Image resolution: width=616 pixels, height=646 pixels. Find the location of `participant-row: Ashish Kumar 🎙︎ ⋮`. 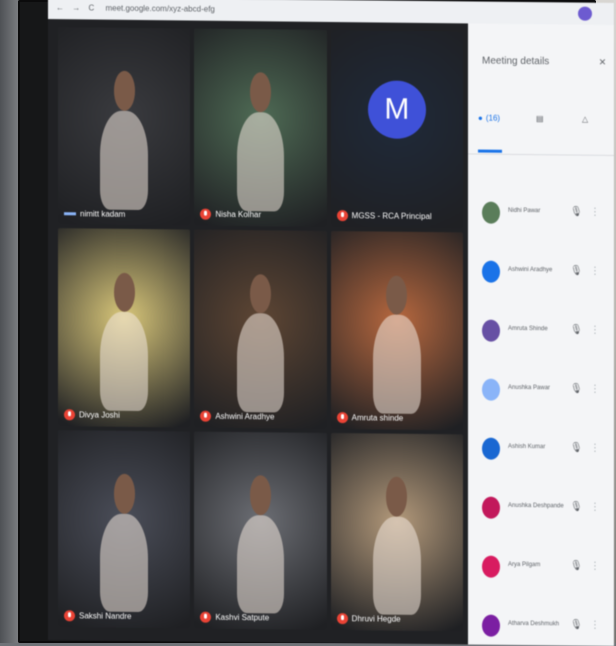

participant-row: Ashish Kumar 🎙︎ ⋮ is located at coordinates (541, 461).